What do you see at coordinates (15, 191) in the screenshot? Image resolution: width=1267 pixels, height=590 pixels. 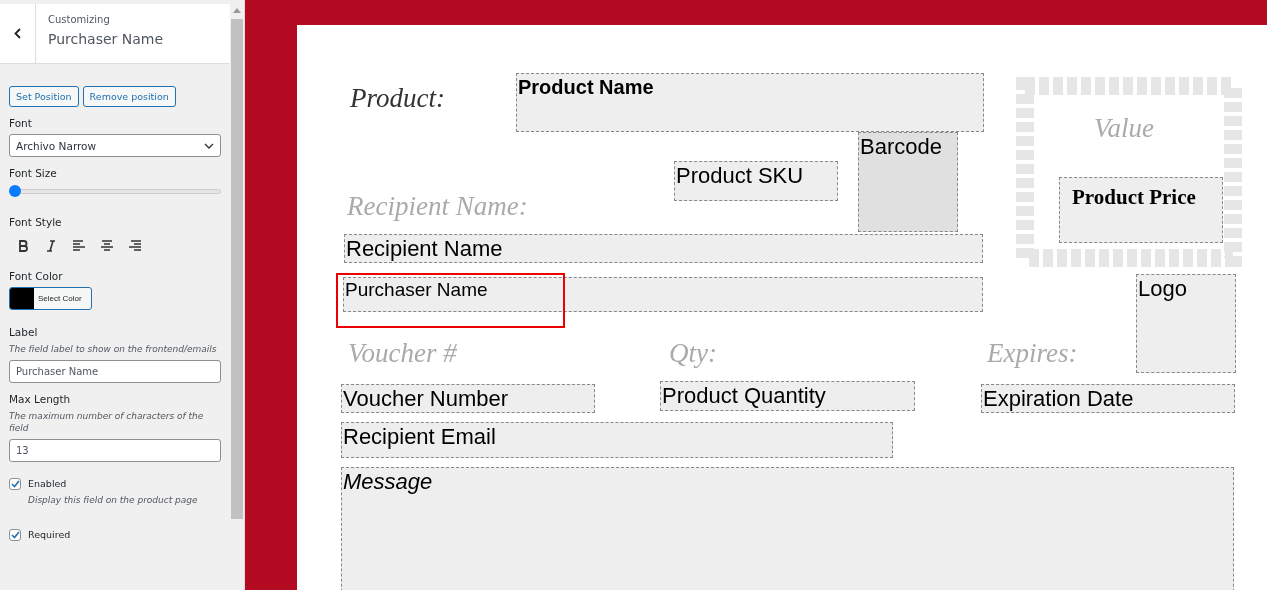 I see `slider-thumb` at bounding box center [15, 191].